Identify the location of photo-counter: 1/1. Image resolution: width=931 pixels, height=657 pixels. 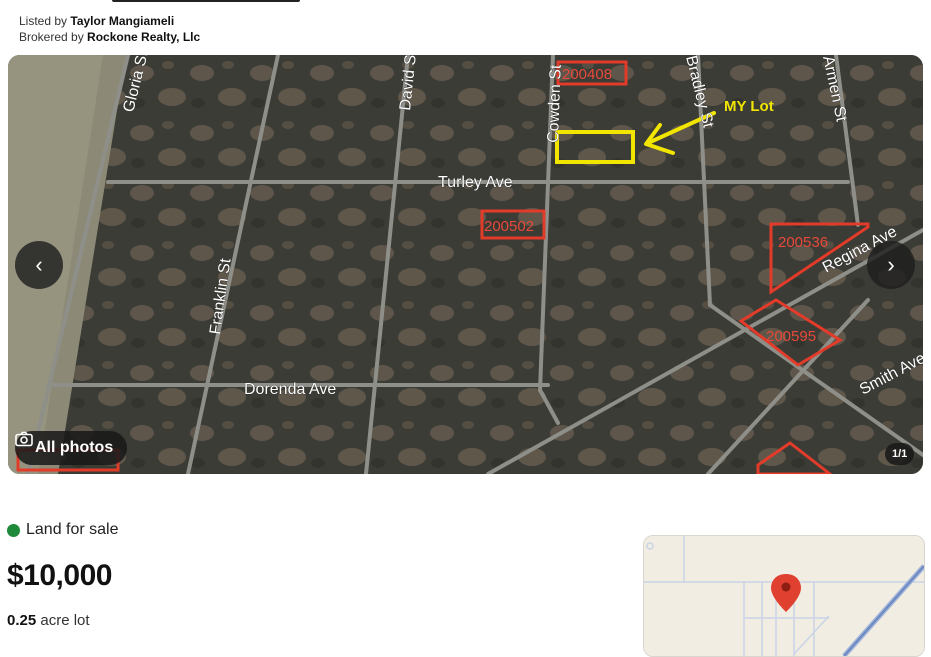
(900, 454).